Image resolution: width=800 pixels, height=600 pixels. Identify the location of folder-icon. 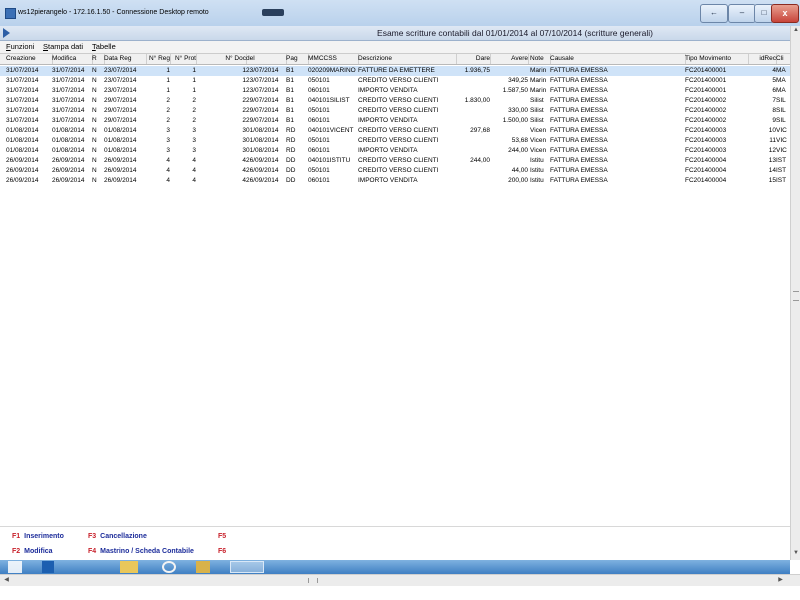
(129, 567).